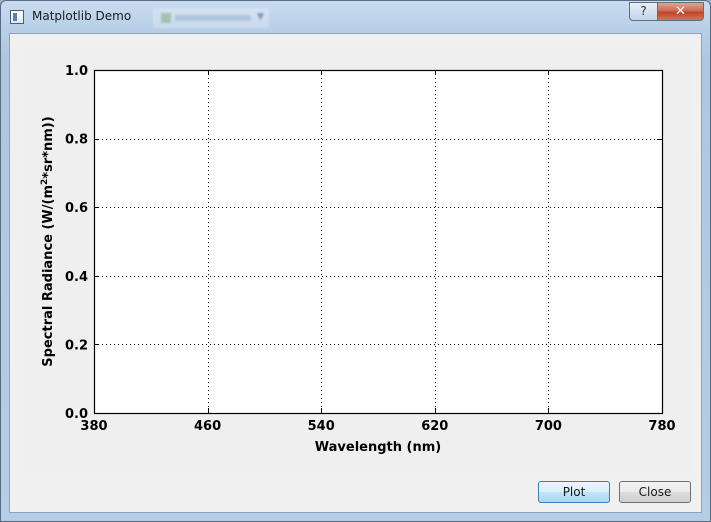  Describe the element at coordinates (434, 426) in the screenshot. I see `x-tick-label: 620` at that location.